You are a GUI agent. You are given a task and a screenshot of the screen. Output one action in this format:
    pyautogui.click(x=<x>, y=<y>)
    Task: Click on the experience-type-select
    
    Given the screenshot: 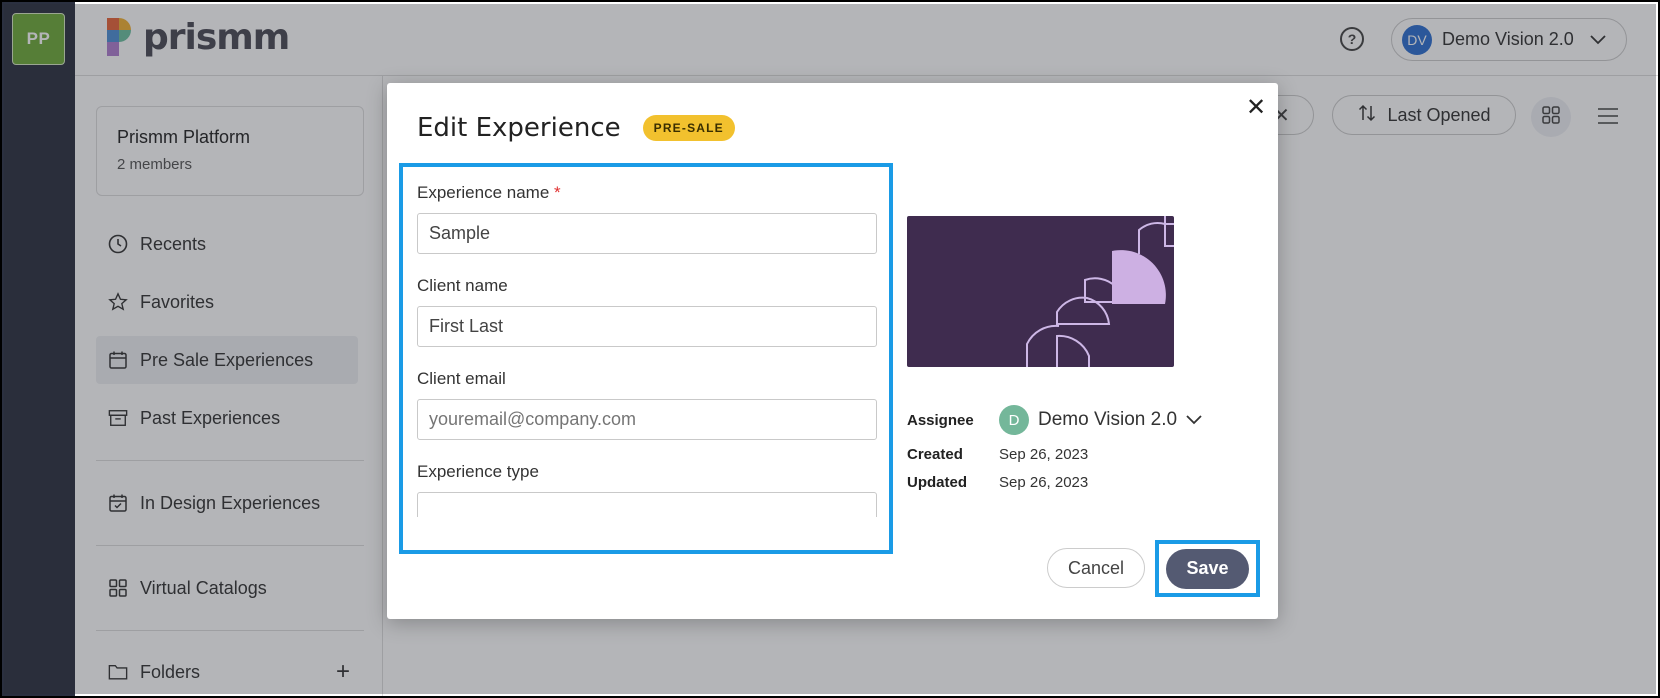 What is the action you would take?
    pyautogui.click(x=647, y=504)
    